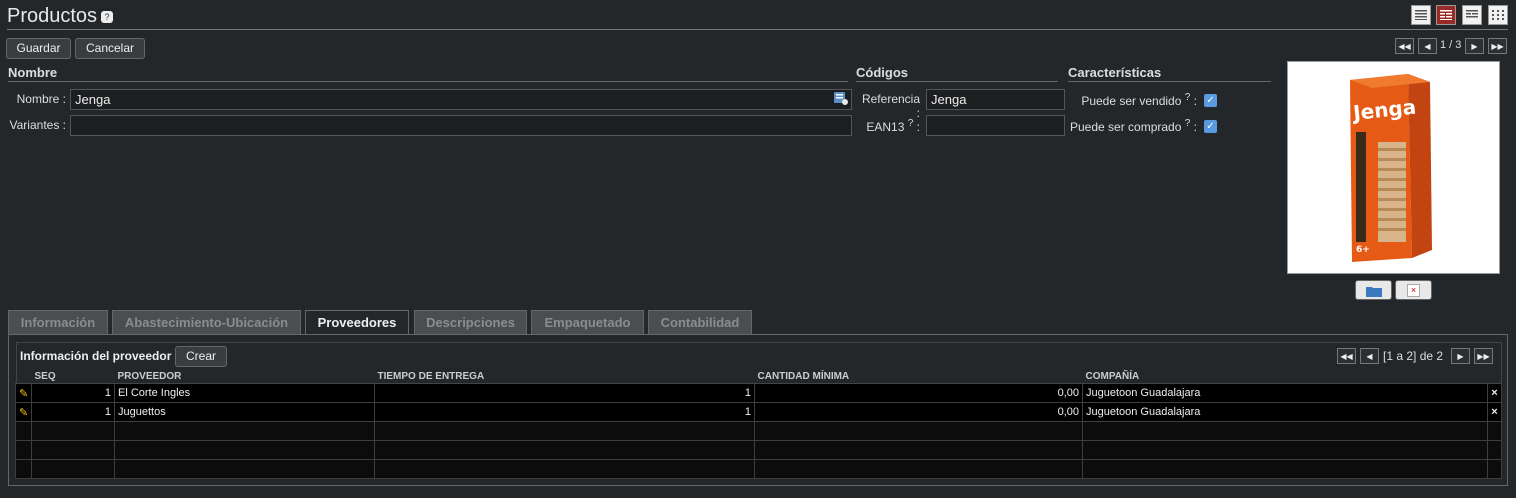 This screenshot has height=498, width=1516. I want to click on column-company: COMPAÑÍA, so click(1285, 377).